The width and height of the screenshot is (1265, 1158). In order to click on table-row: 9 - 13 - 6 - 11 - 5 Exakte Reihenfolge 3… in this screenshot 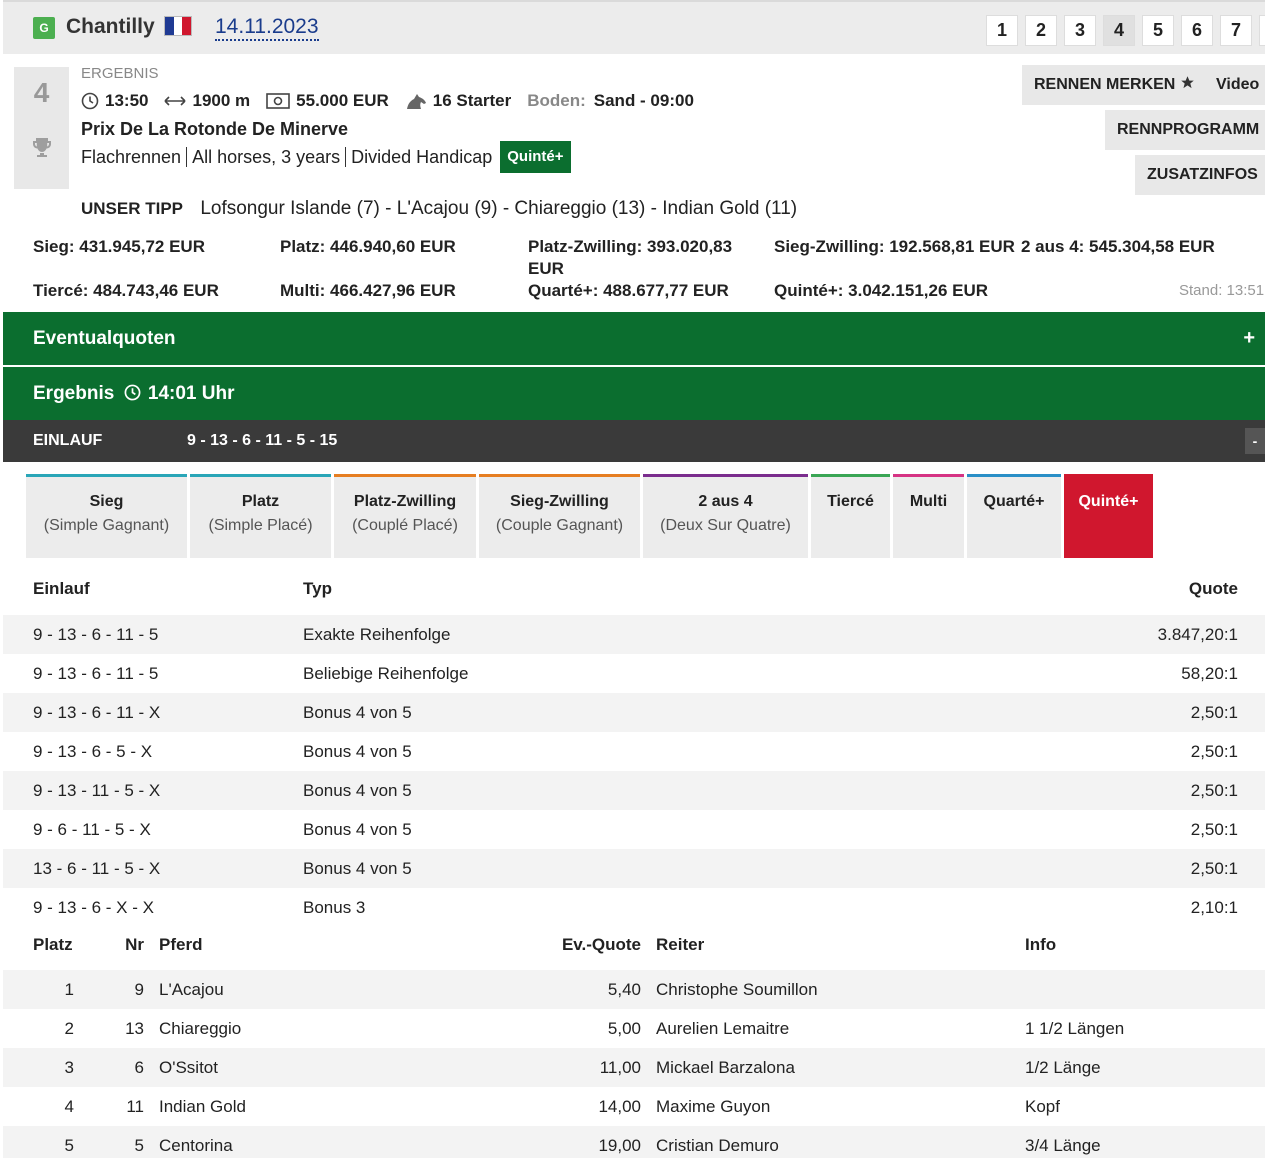, I will do `click(634, 634)`.